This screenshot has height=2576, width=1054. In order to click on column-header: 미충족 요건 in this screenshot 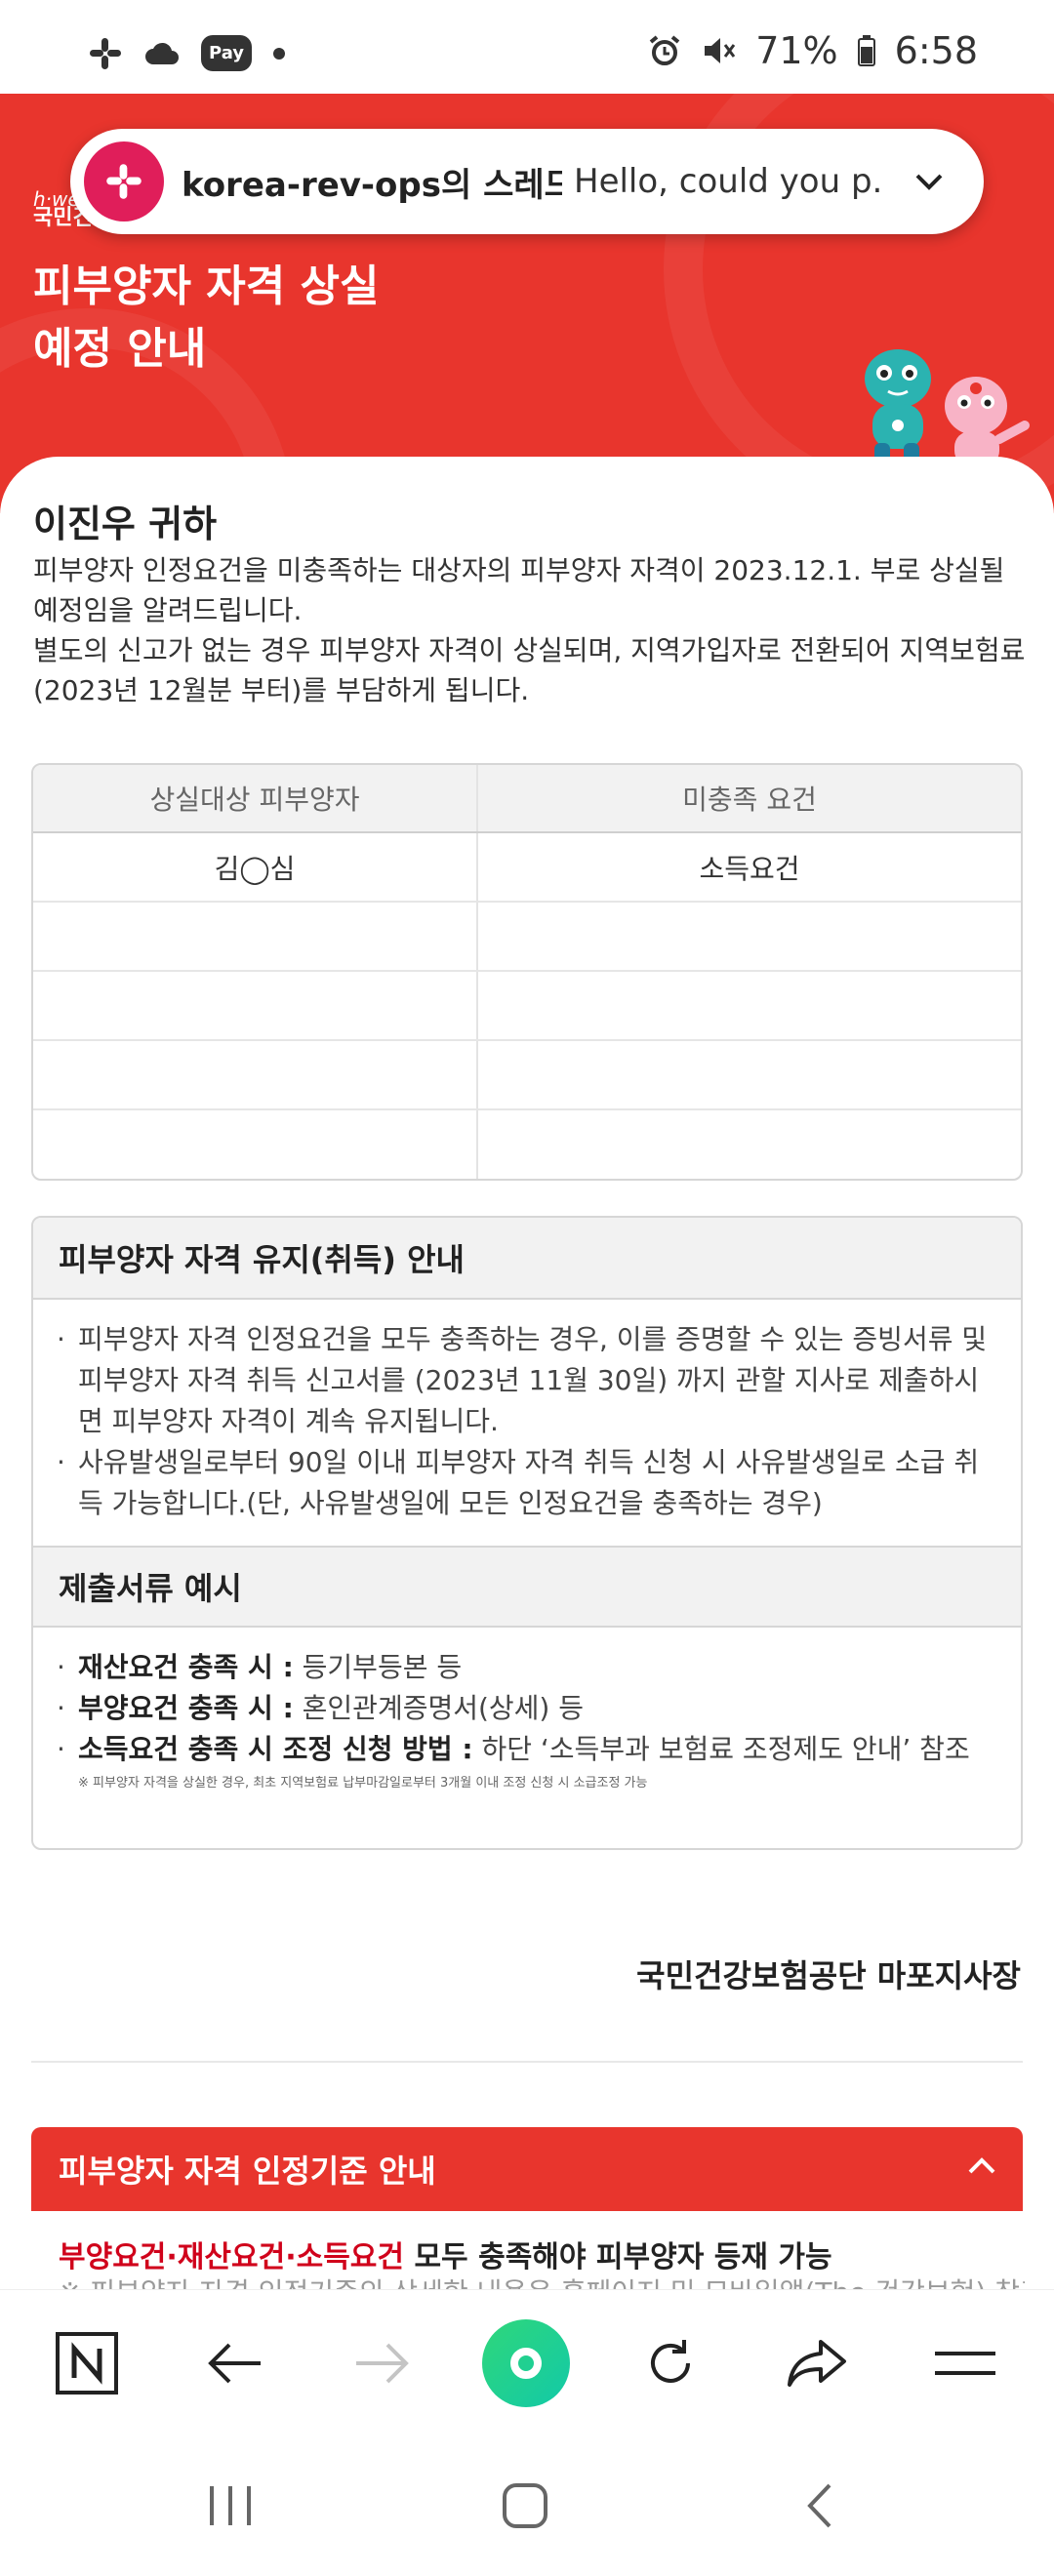, I will do `click(749, 800)`.